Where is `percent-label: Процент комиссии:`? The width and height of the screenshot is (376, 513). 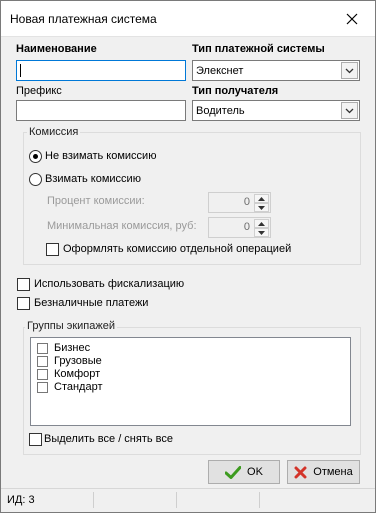 percent-label: Процент комиссии: is located at coordinates (96, 201).